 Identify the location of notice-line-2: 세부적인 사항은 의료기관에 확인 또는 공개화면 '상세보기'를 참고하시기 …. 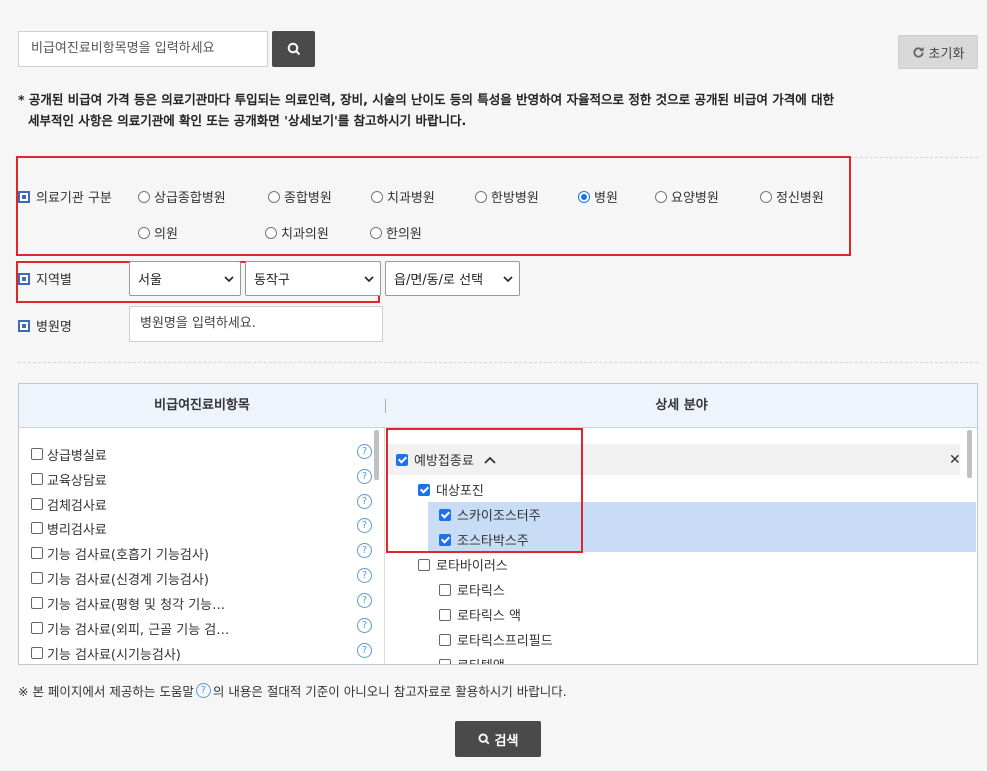
(247, 120).